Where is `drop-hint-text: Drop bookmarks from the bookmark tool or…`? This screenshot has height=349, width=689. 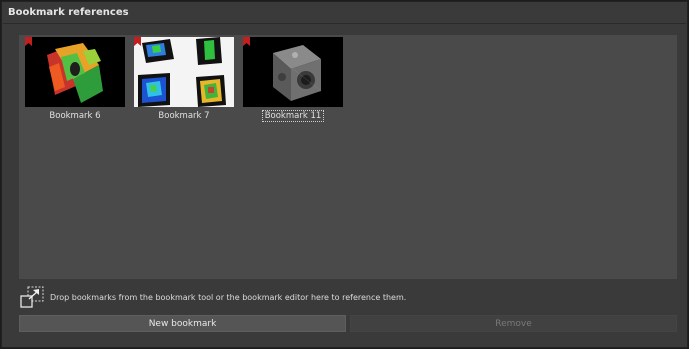 drop-hint-text: Drop bookmarks from the bookmark tool or… is located at coordinates (228, 297).